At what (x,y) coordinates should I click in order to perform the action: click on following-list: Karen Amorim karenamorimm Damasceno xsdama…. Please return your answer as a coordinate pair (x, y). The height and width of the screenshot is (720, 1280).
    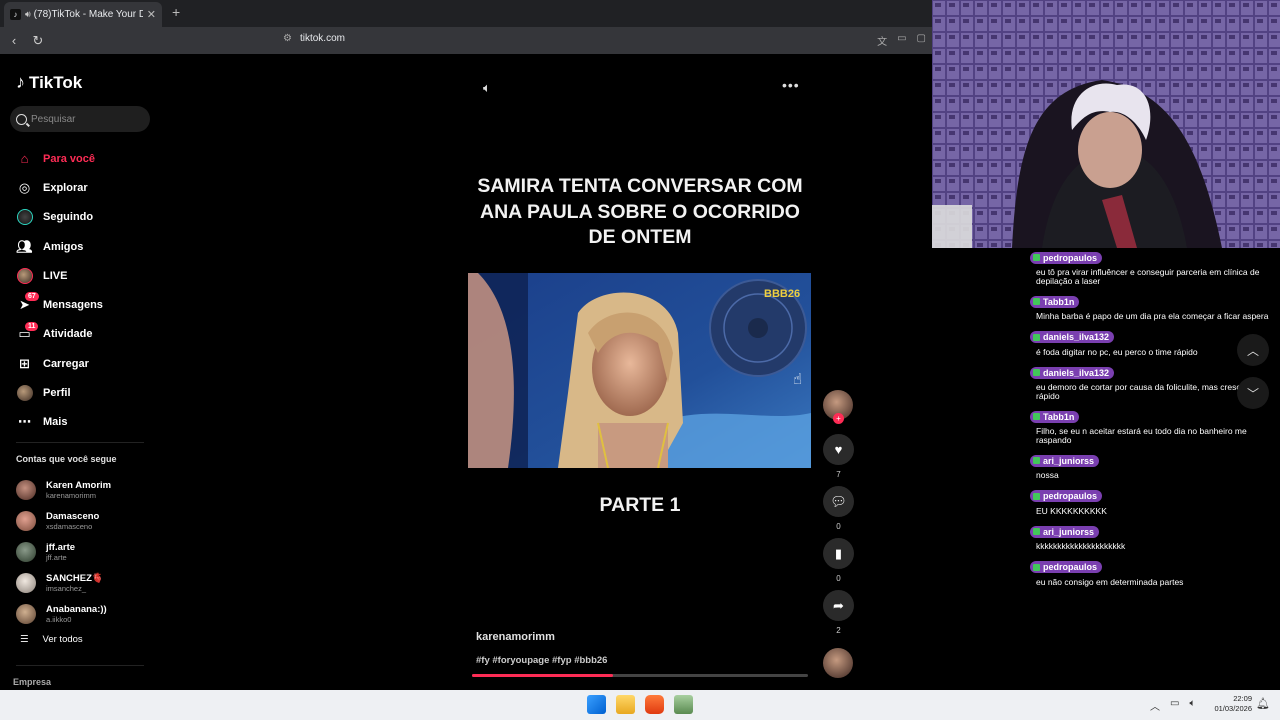
    Looking at the image, I should click on (86, 551).